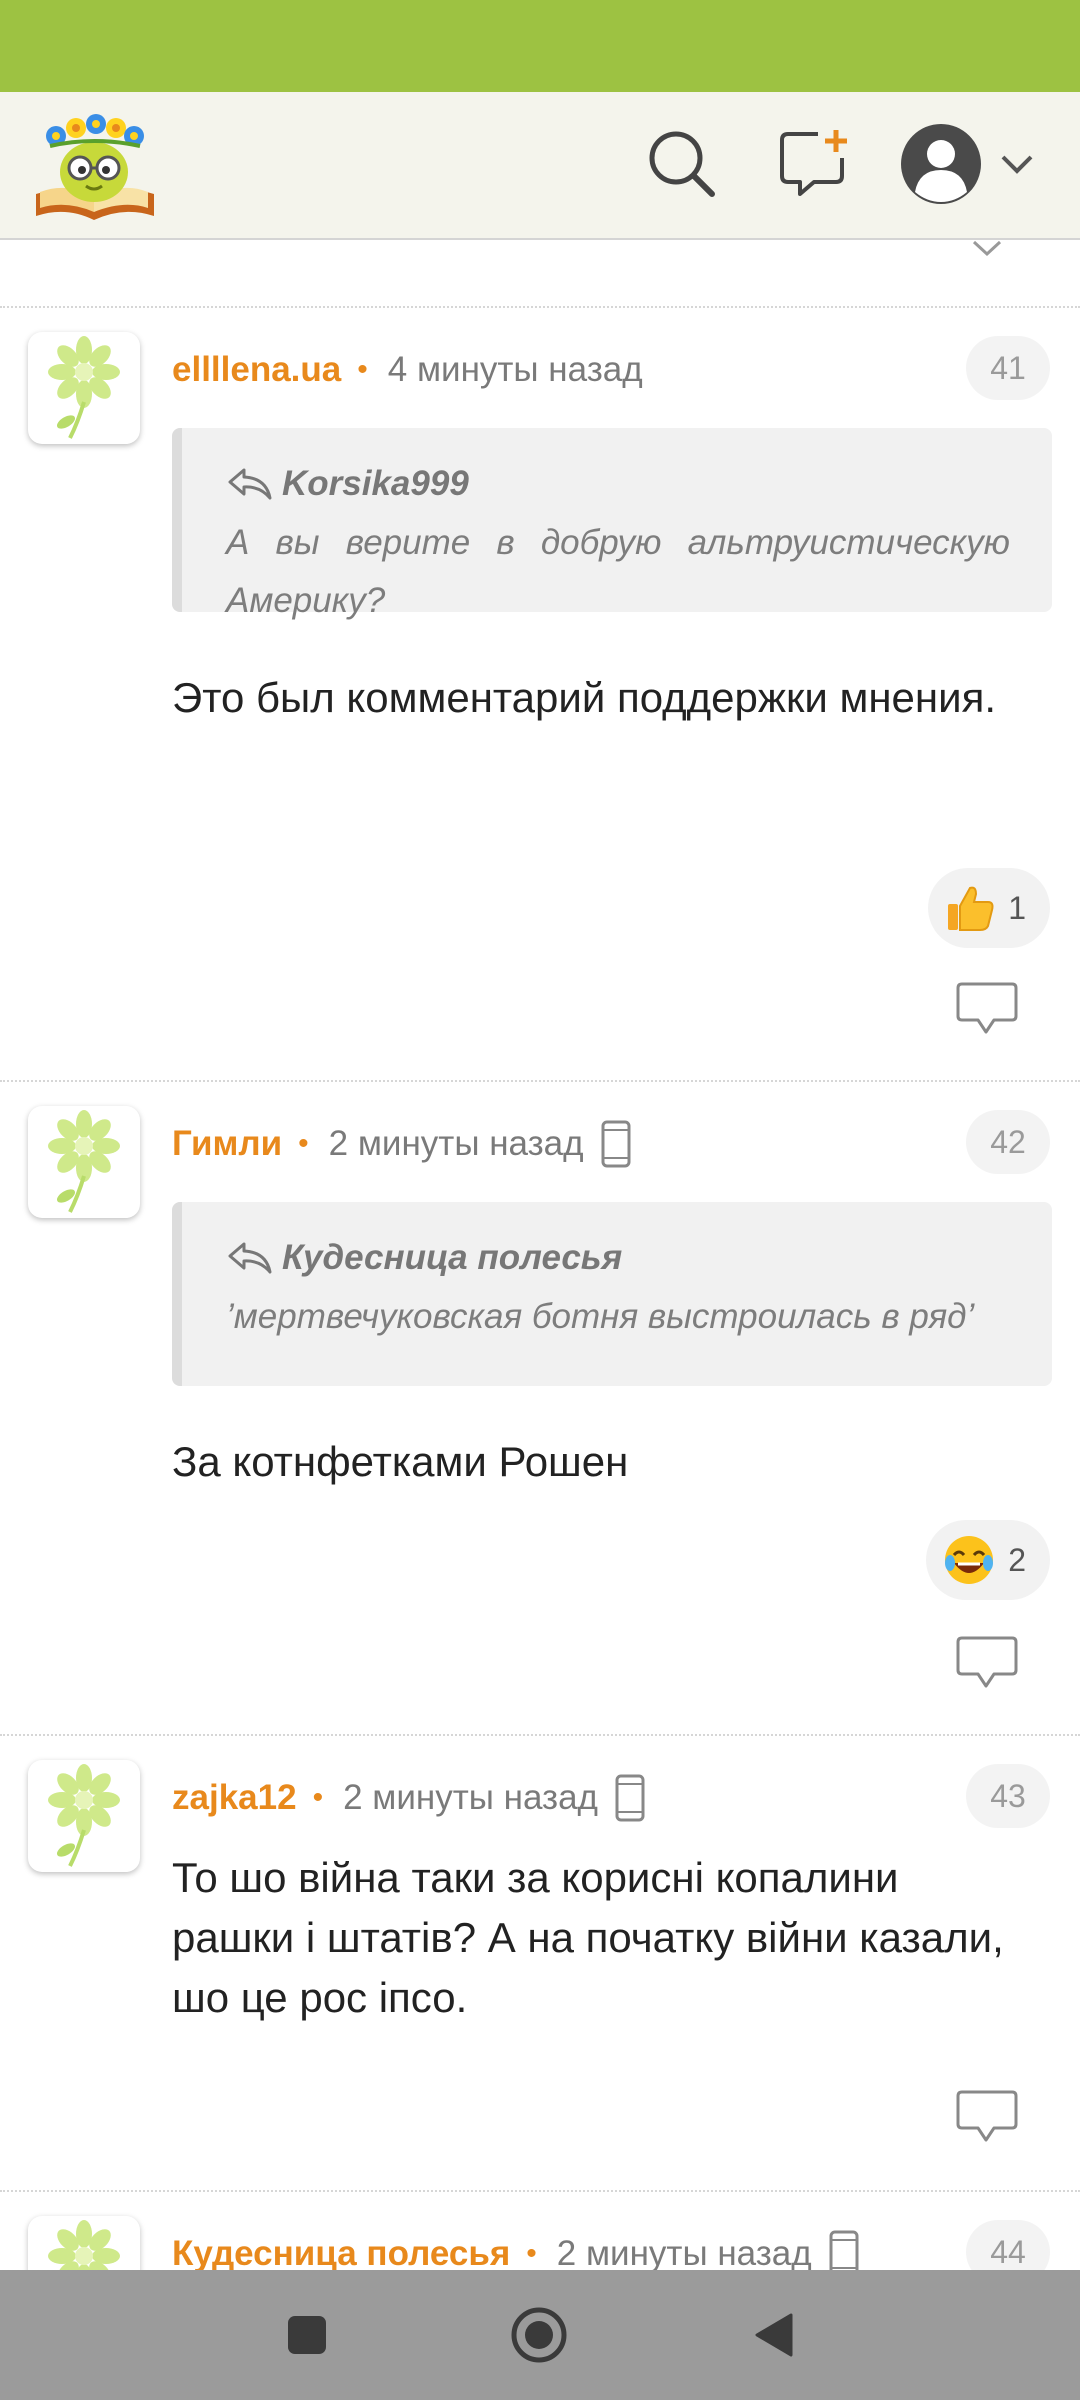  I want to click on new-message-icon, so click(813, 163).